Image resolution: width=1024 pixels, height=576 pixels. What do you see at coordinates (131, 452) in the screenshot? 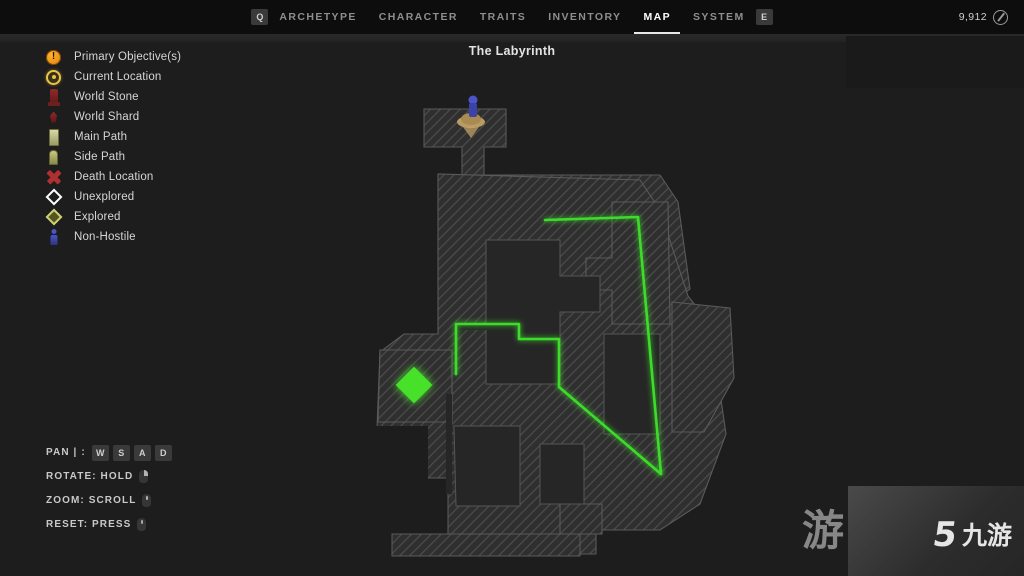
I see `pan-key-group: W S A D` at bounding box center [131, 452].